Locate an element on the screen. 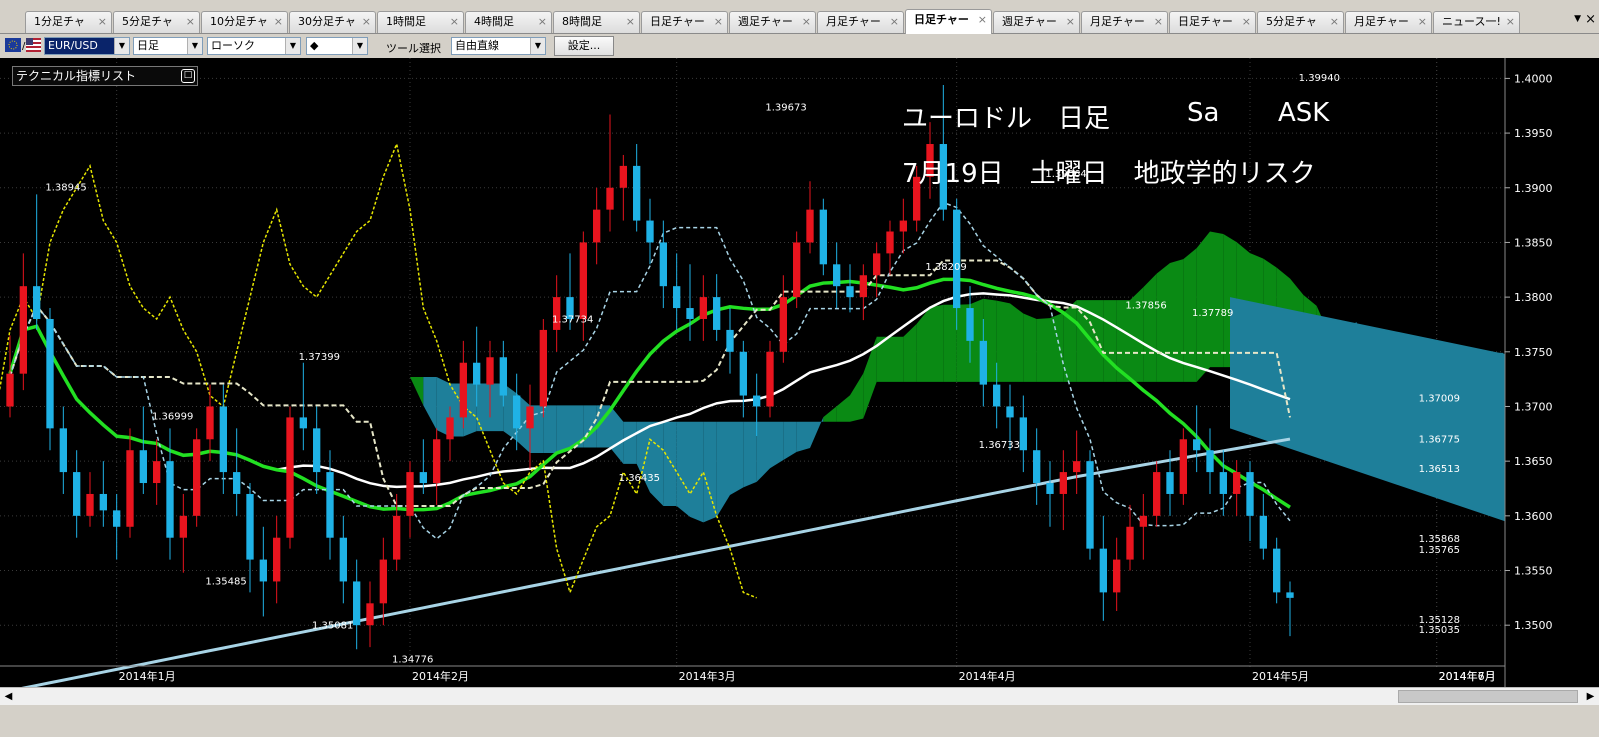  tab-5: 4時間足 × is located at coordinates (508, 22).